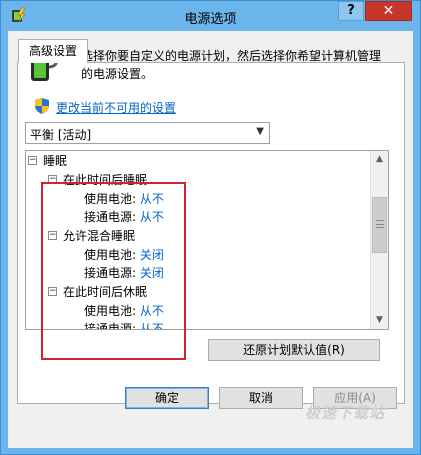  What do you see at coordinates (345, 413) in the screenshot?
I see `watermark-text: 极速下载站` at bounding box center [345, 413].